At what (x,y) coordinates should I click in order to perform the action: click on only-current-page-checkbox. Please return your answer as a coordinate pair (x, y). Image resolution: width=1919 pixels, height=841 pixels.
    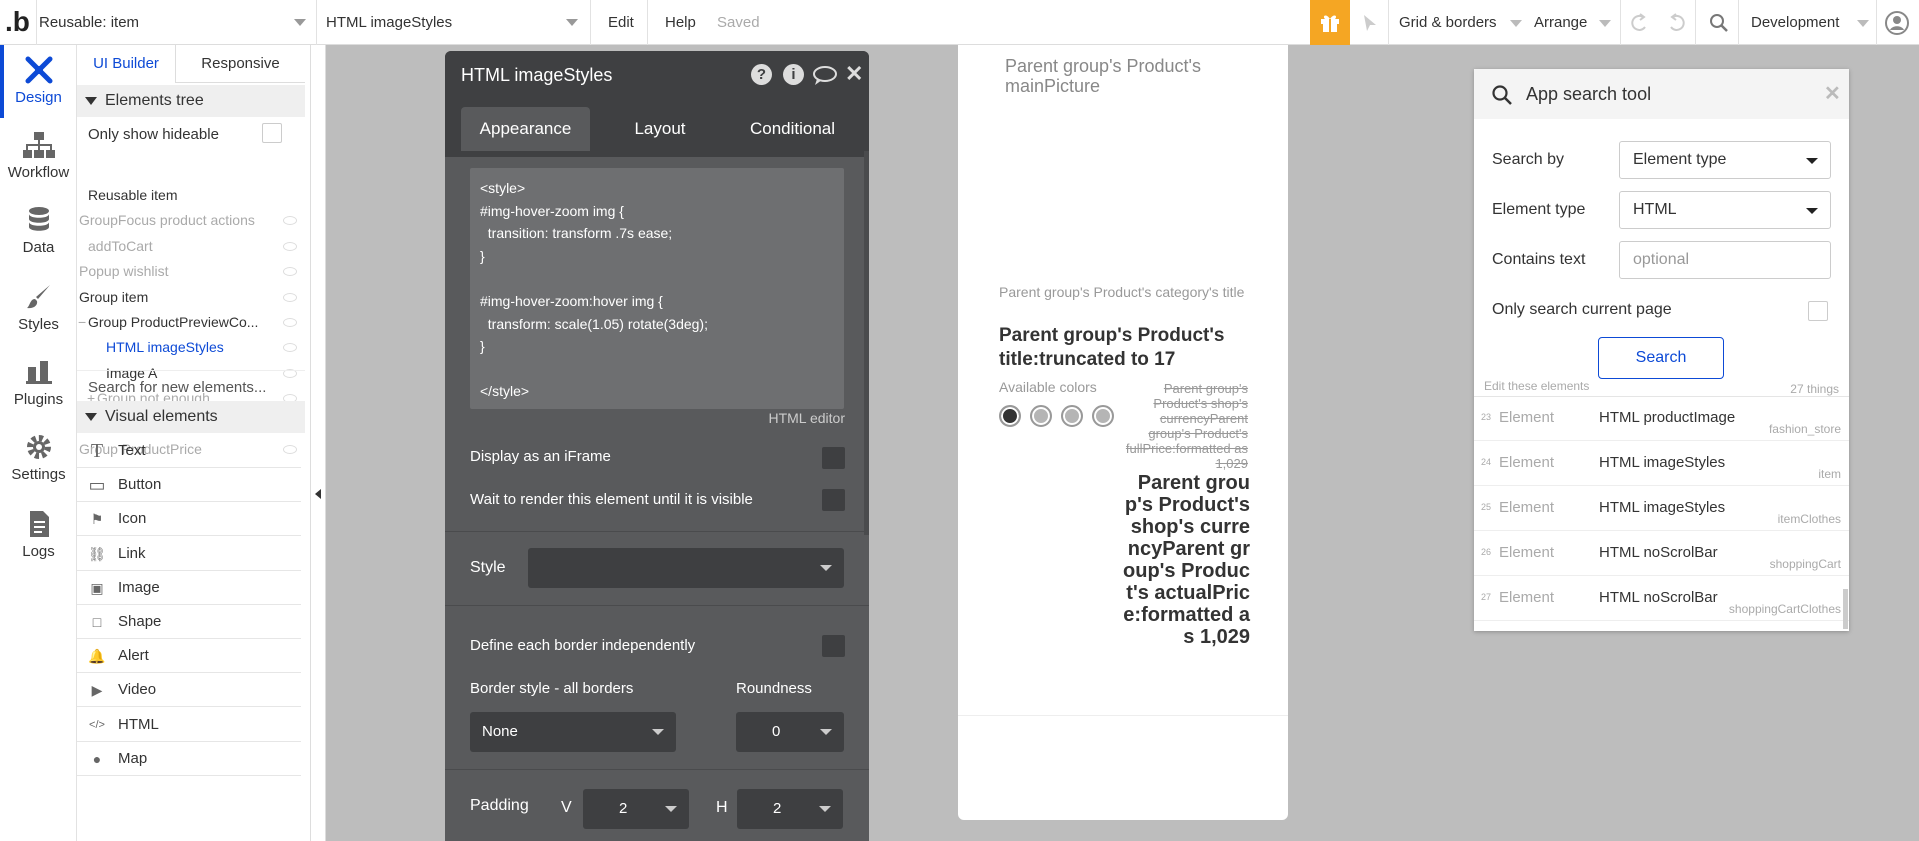
    Looking at the image, I should click on (1818, 311).